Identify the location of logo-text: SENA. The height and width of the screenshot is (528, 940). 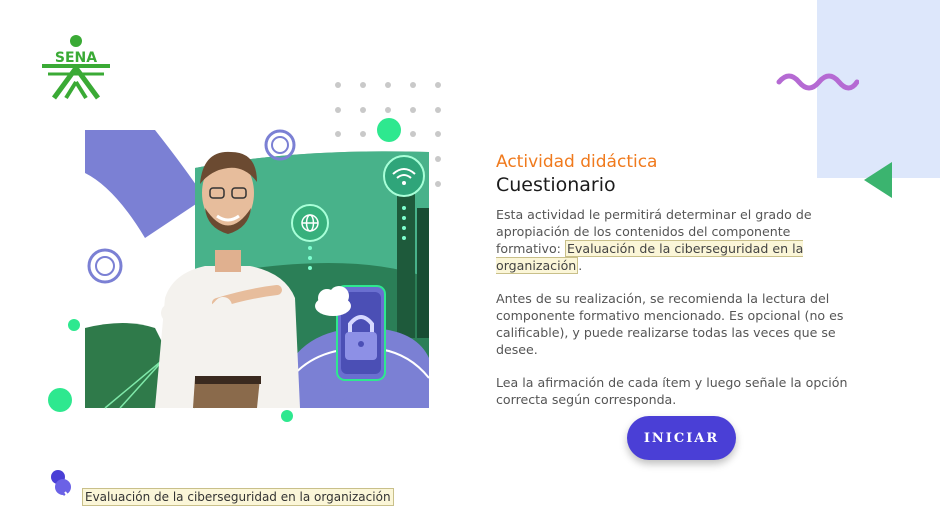
(76, 58).